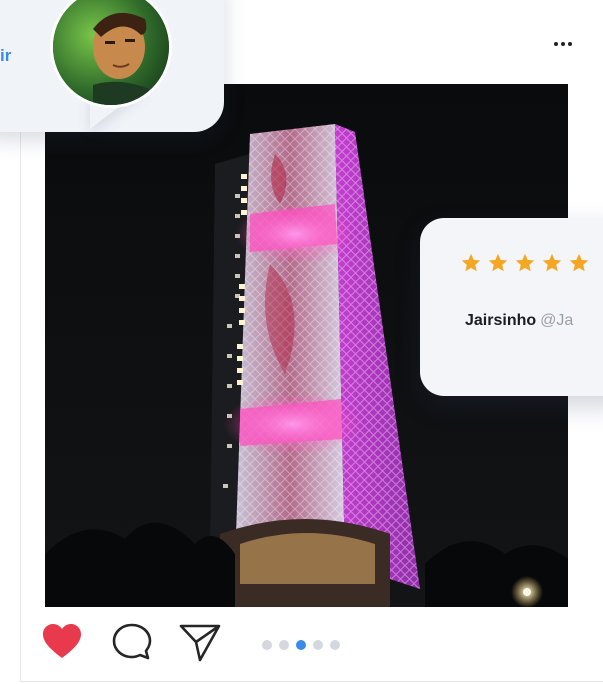 The width and height of the screenshot is (603, 684). Describe the element at coordinates (6, 55) in the screenshot. I see `bubble-partial-text: ir` at that location.